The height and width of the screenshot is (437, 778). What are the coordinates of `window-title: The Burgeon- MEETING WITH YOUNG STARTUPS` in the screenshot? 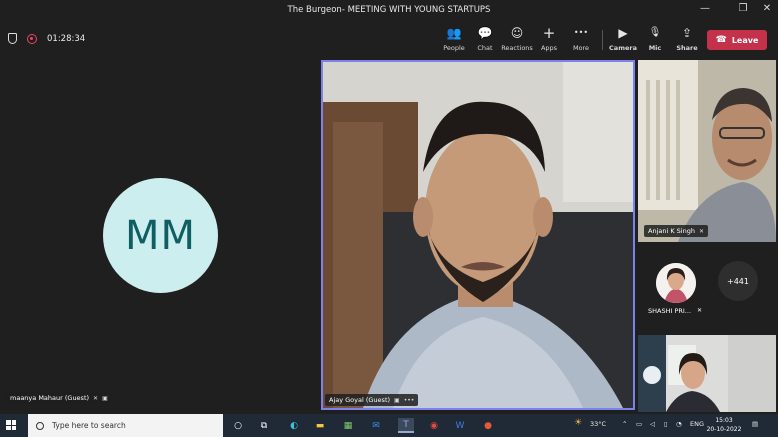 It's located at (389, 10).